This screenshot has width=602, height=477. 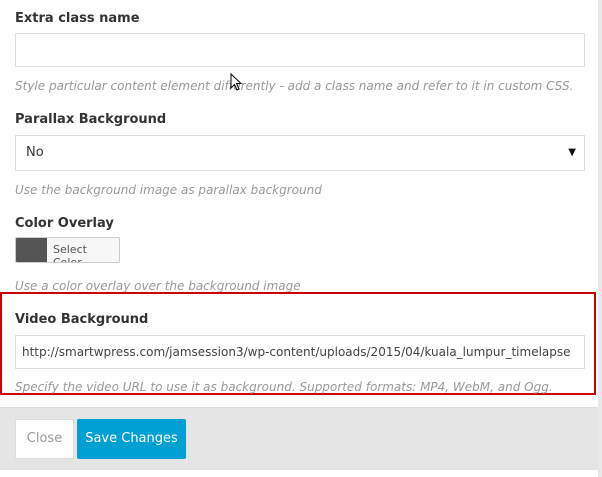 I want to click on select-color-button: Select Color, so click(x=67, y=250).